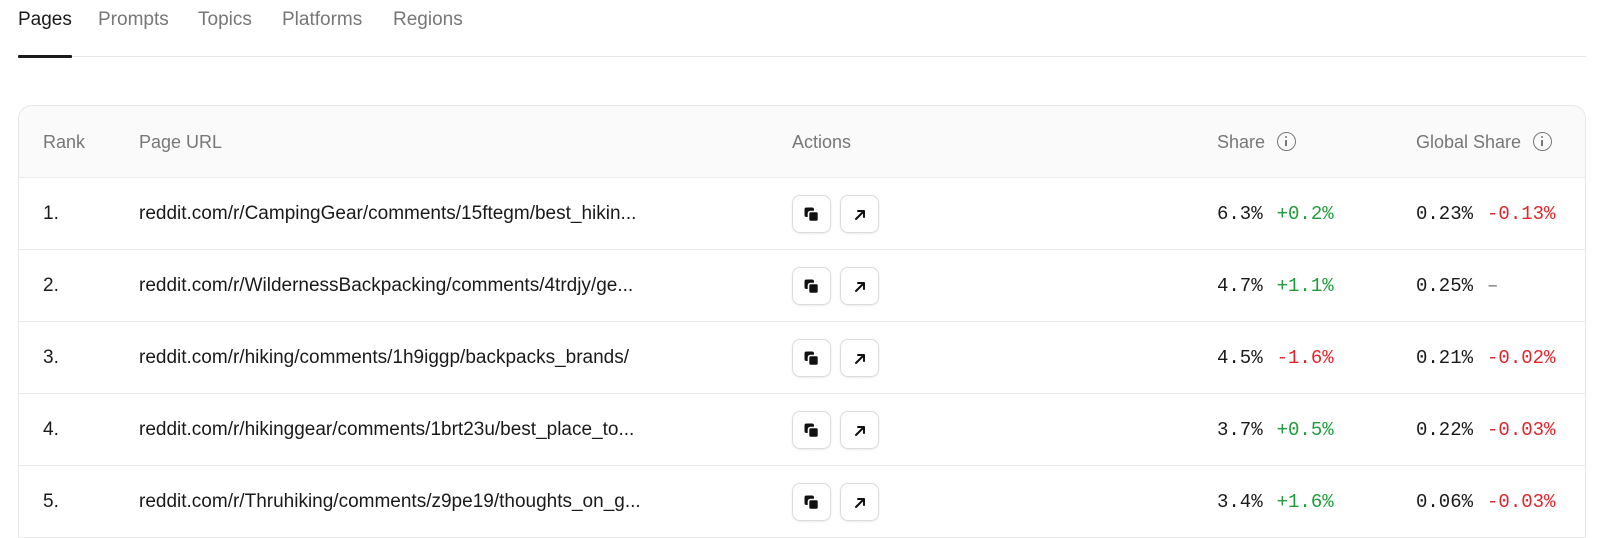 Image resolution: width=1600 pixels, height=538 pixels. I want to click on global-share-cell: 0.21% -0.02%, so click(1485, 358).